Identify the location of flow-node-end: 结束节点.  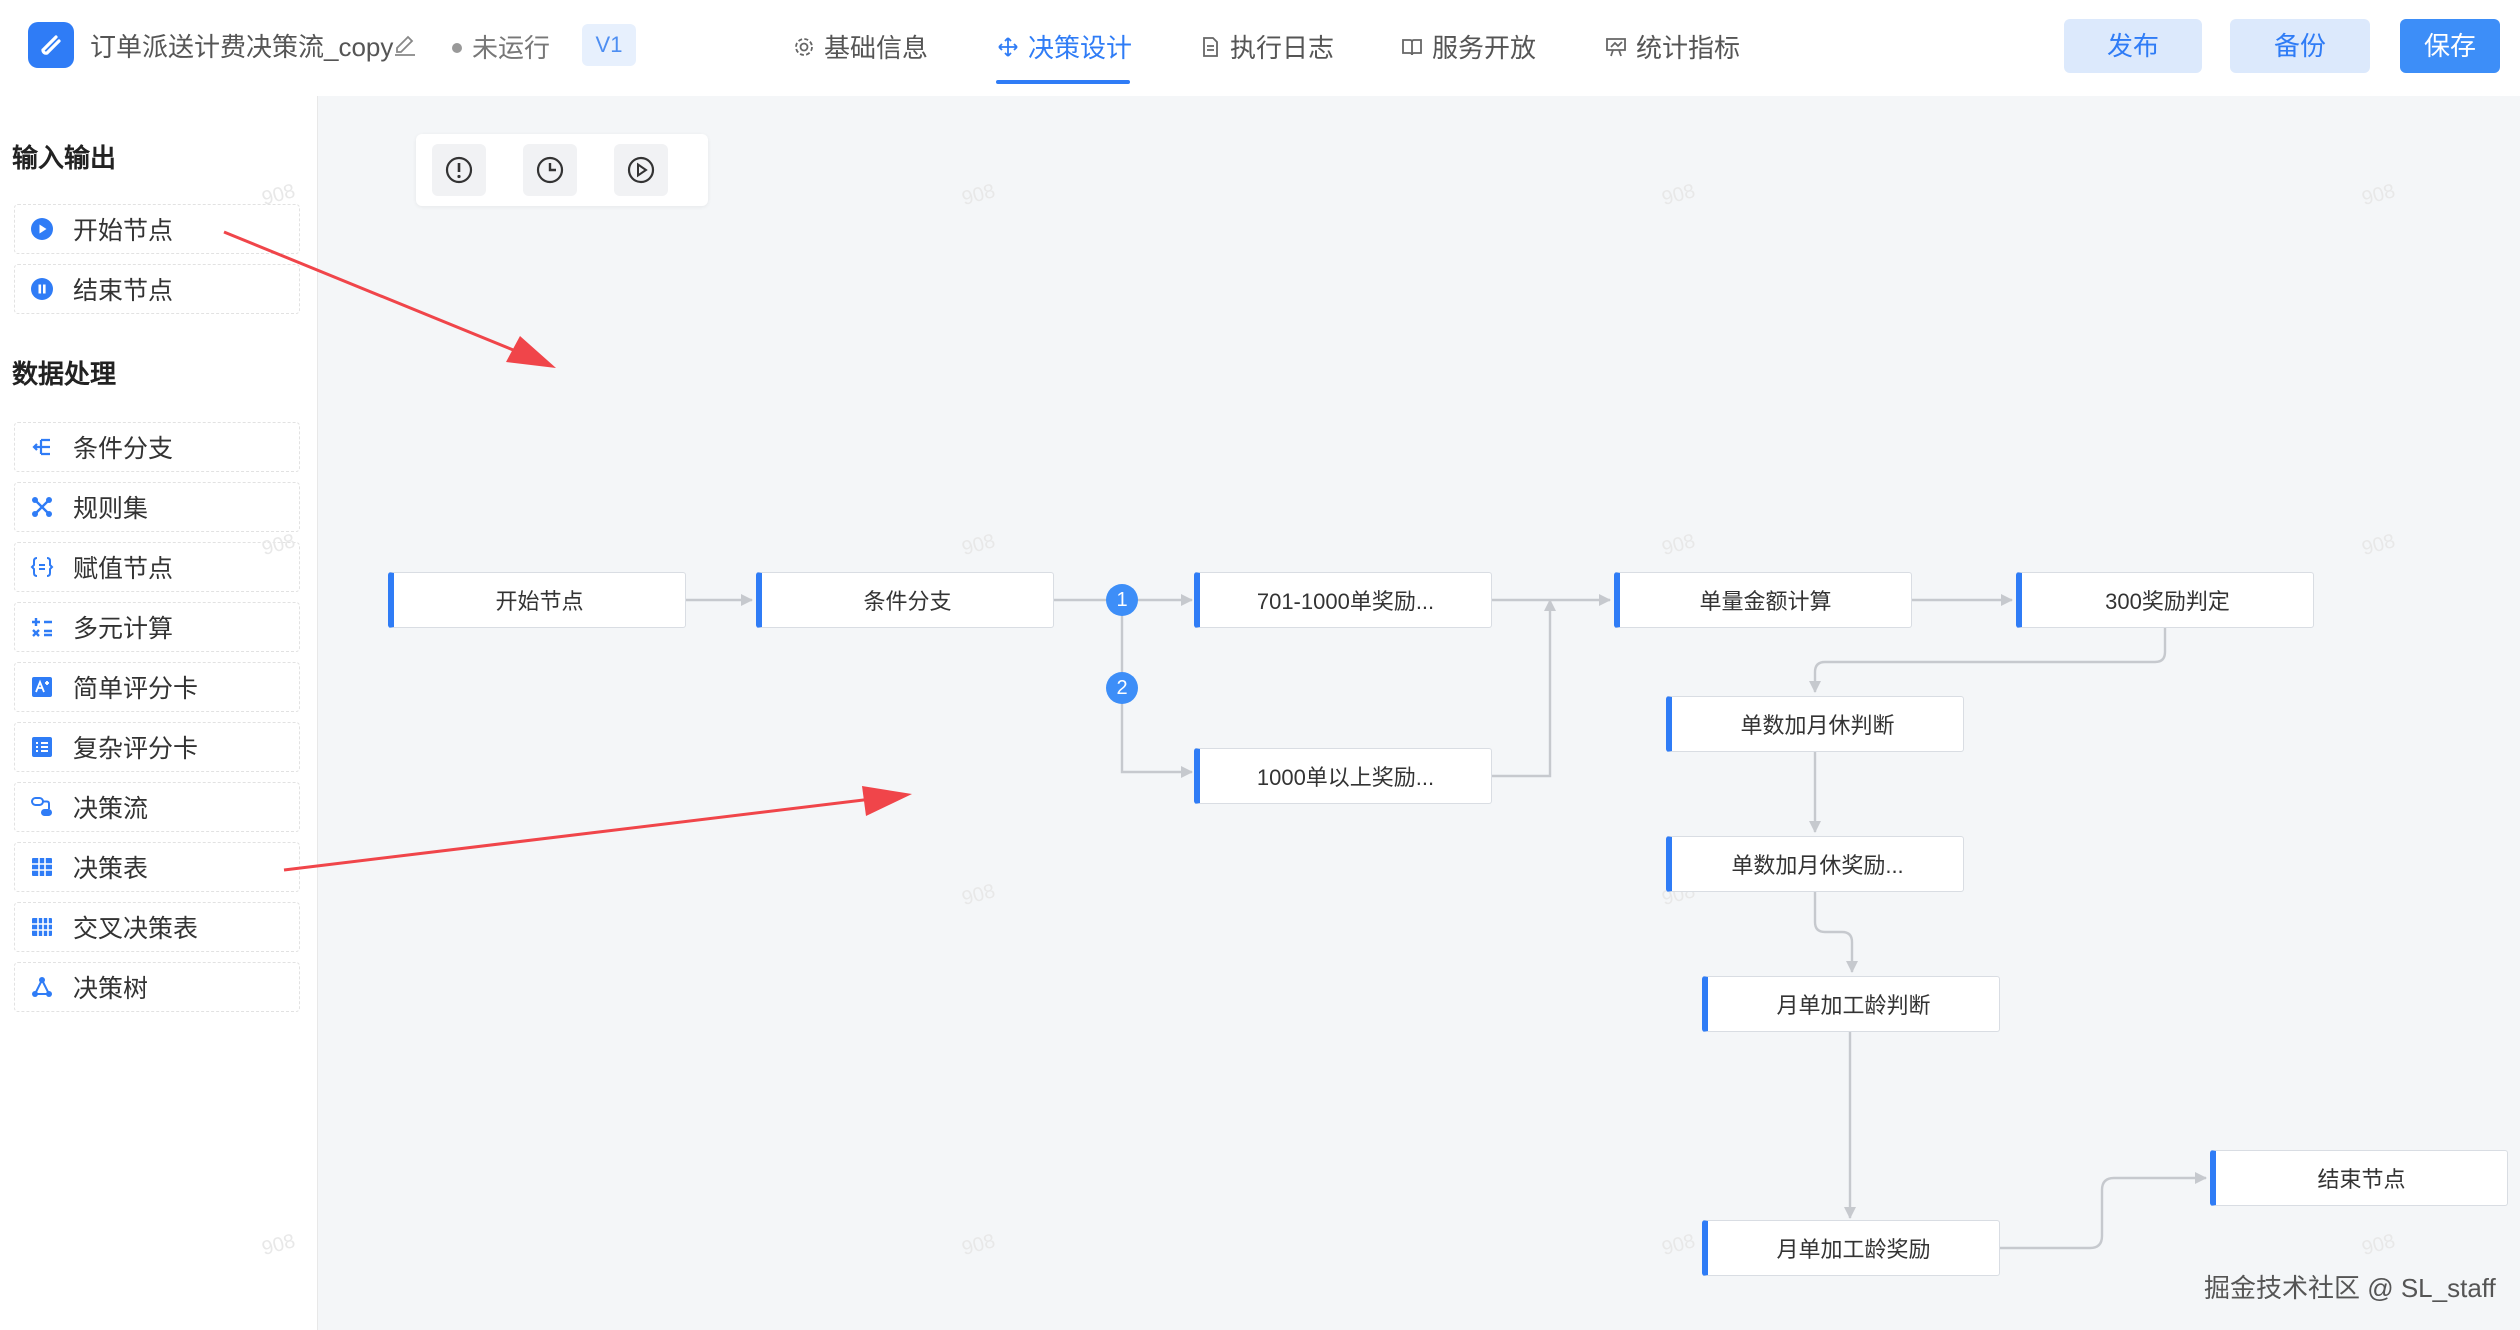
(2359, 1178).